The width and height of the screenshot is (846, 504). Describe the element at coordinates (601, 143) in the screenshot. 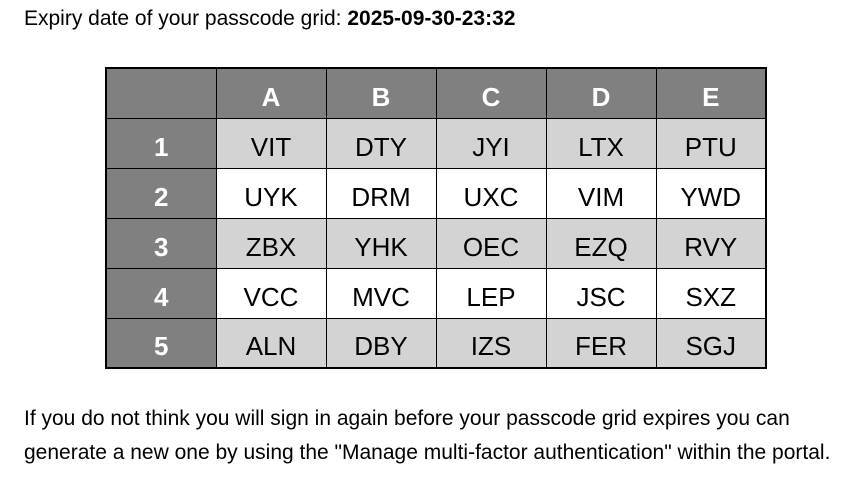

I see `grid-cell-d1: LTX` at that location.